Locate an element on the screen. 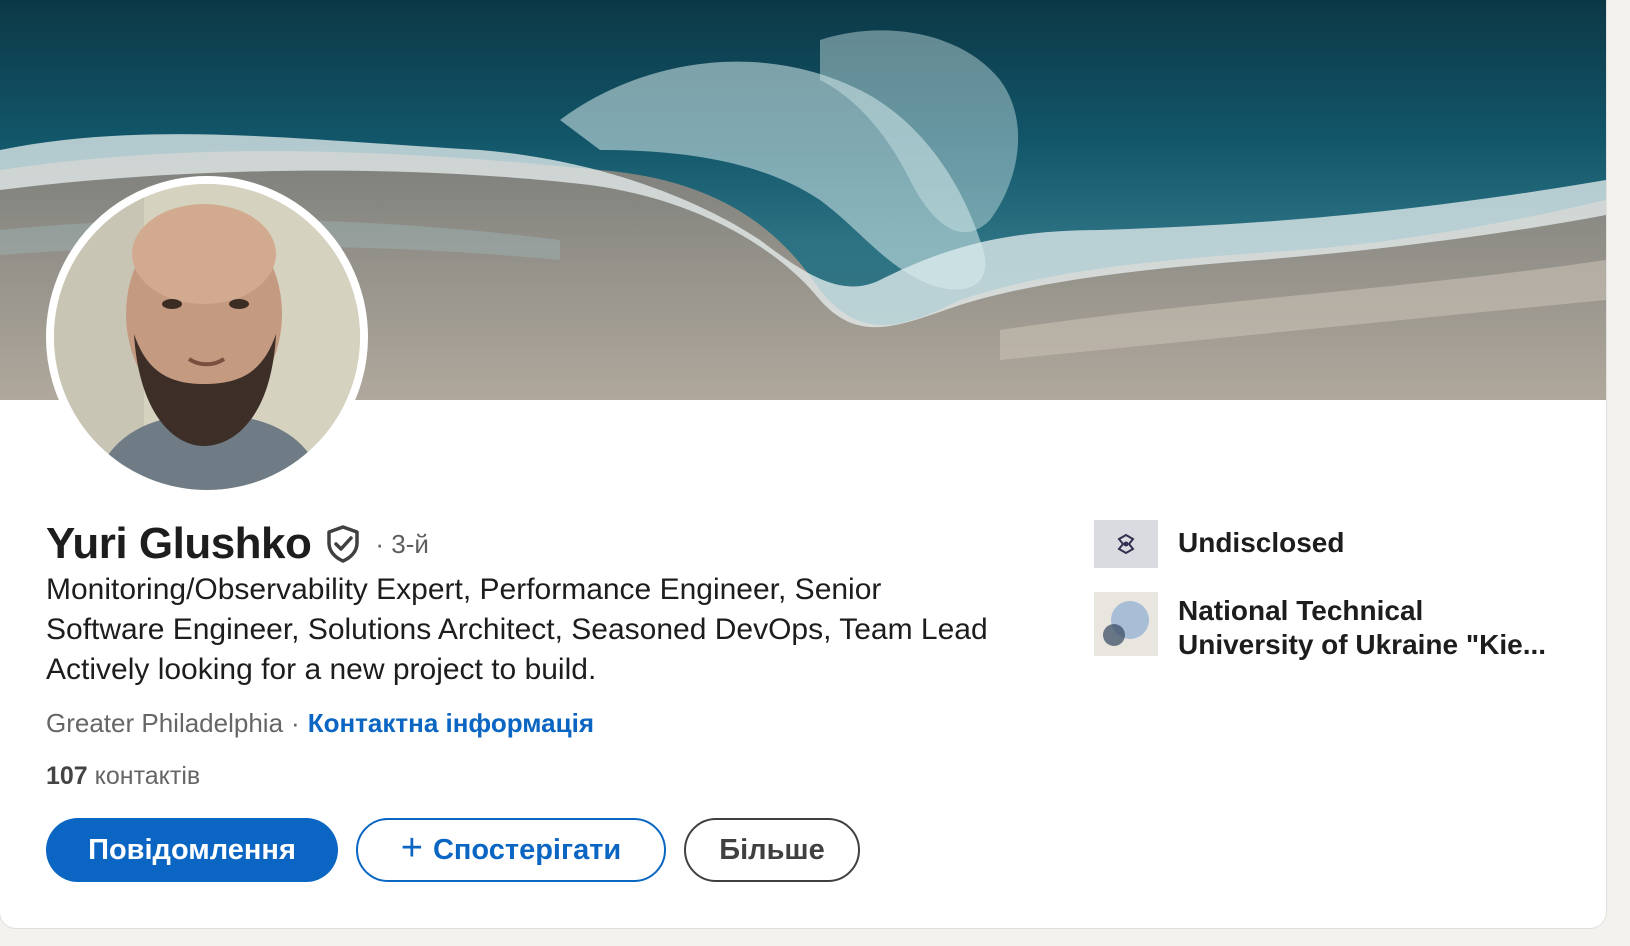 This screenshot has height=946, width=1630. company-logo-icon is located at coordinates (1126, 544).